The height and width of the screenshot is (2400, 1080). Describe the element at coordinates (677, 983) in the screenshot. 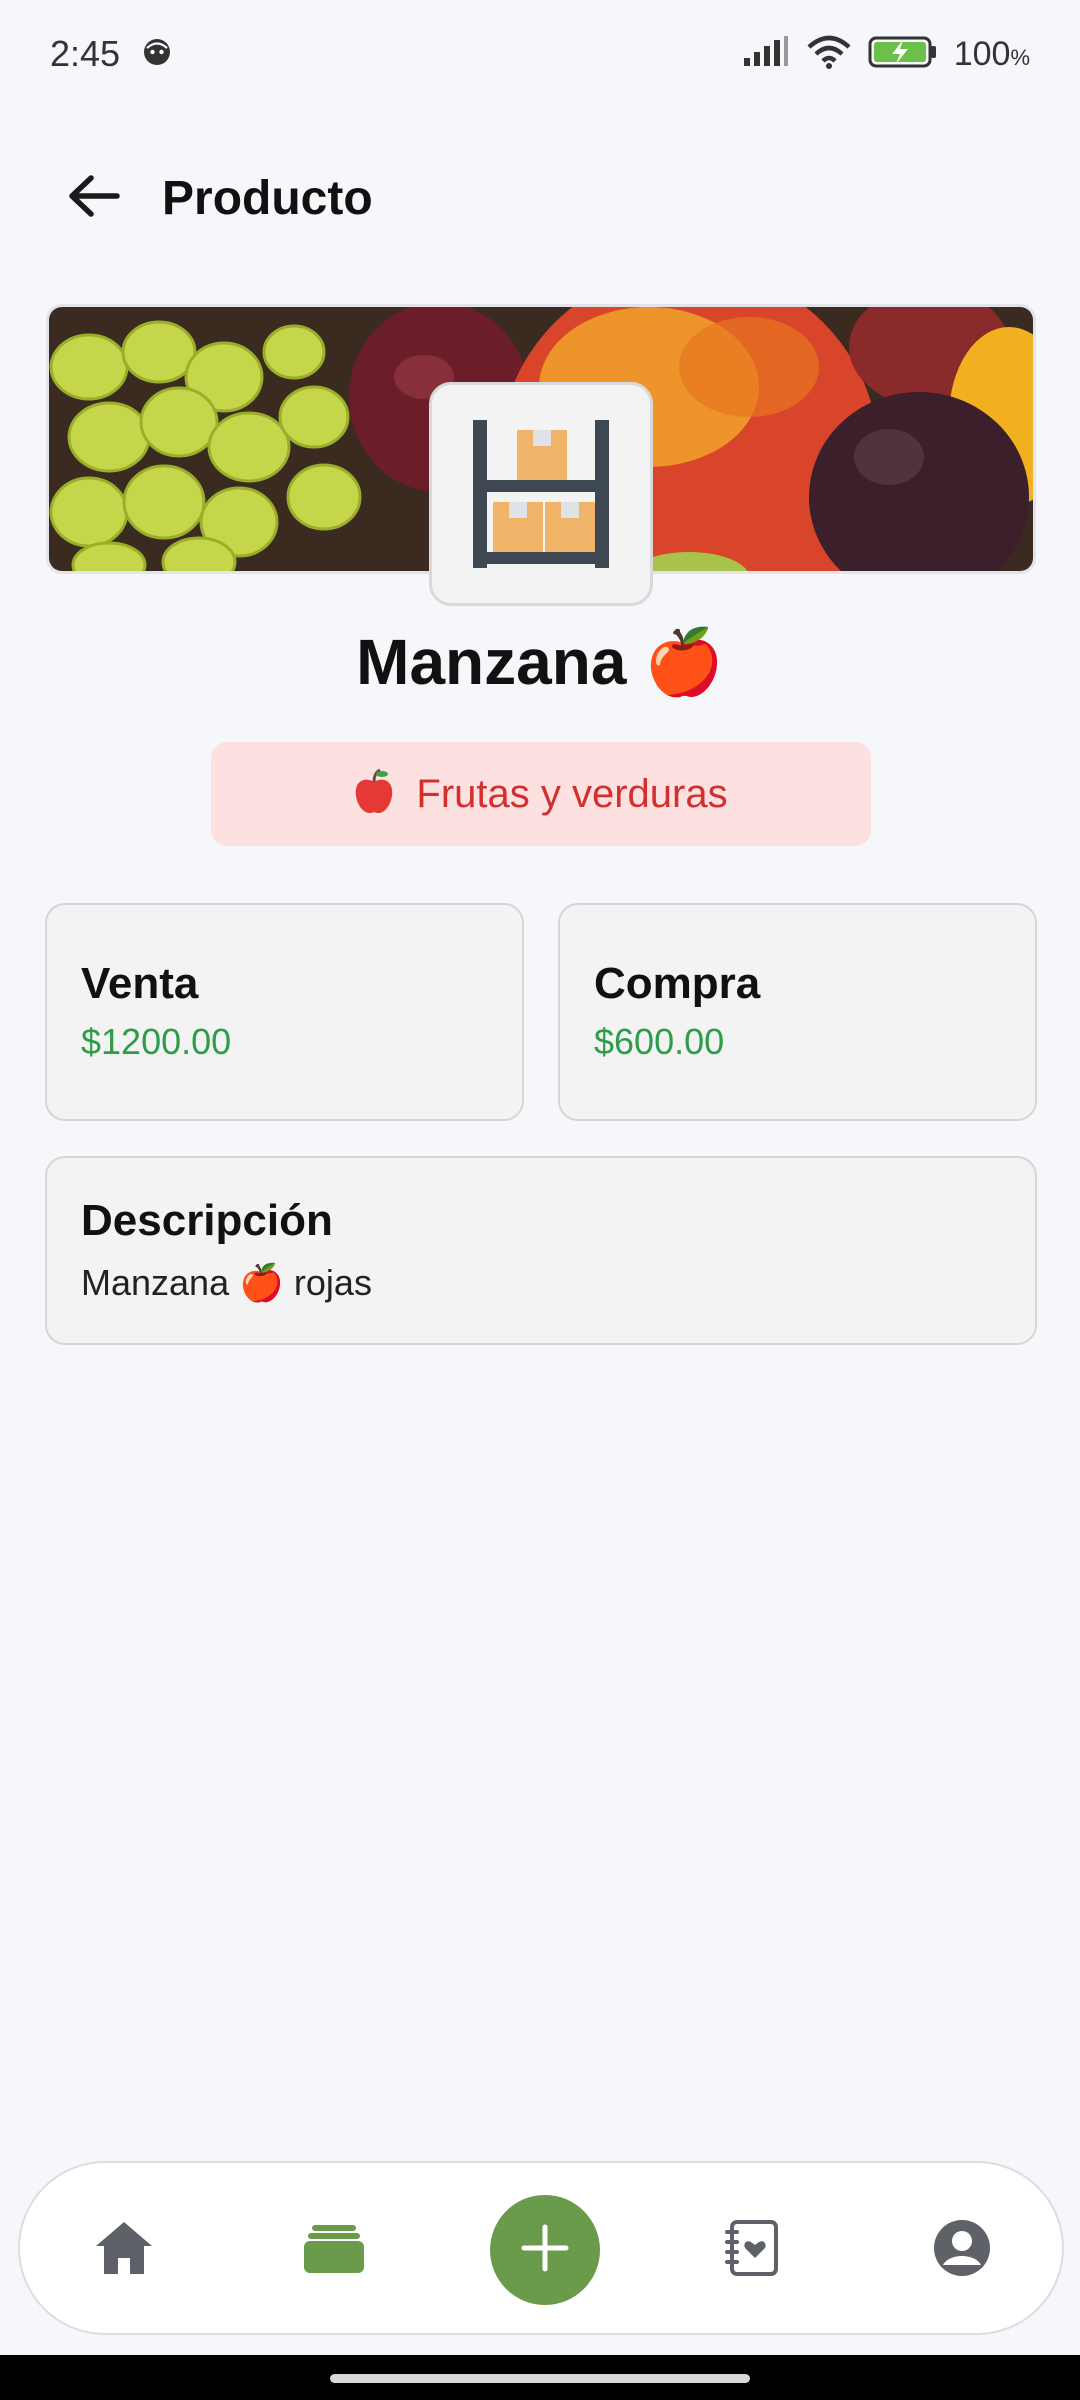

I see `purchase-price-label: Compra` at that location.